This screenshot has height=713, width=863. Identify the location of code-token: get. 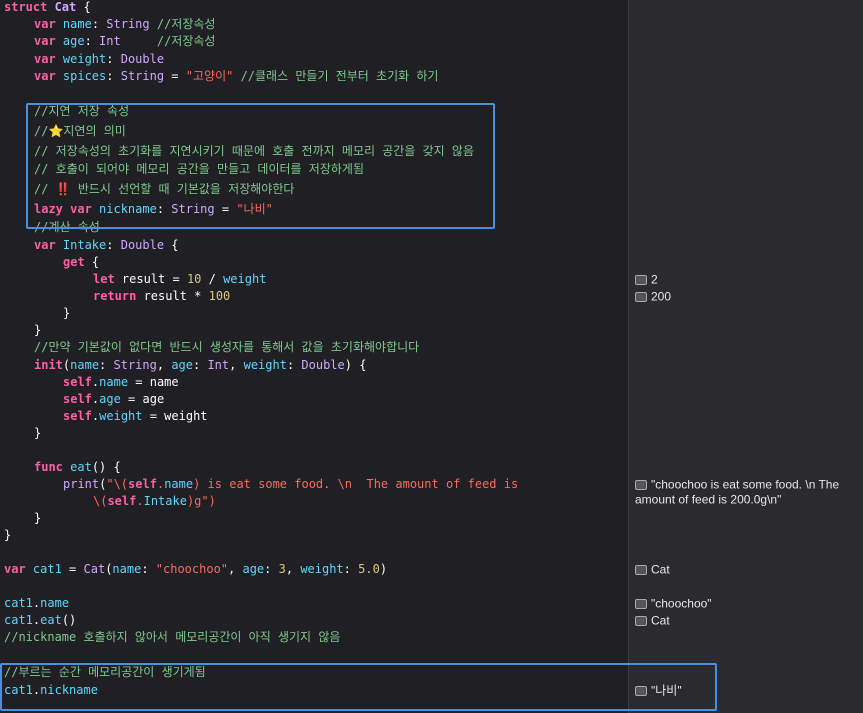
(74, 262).